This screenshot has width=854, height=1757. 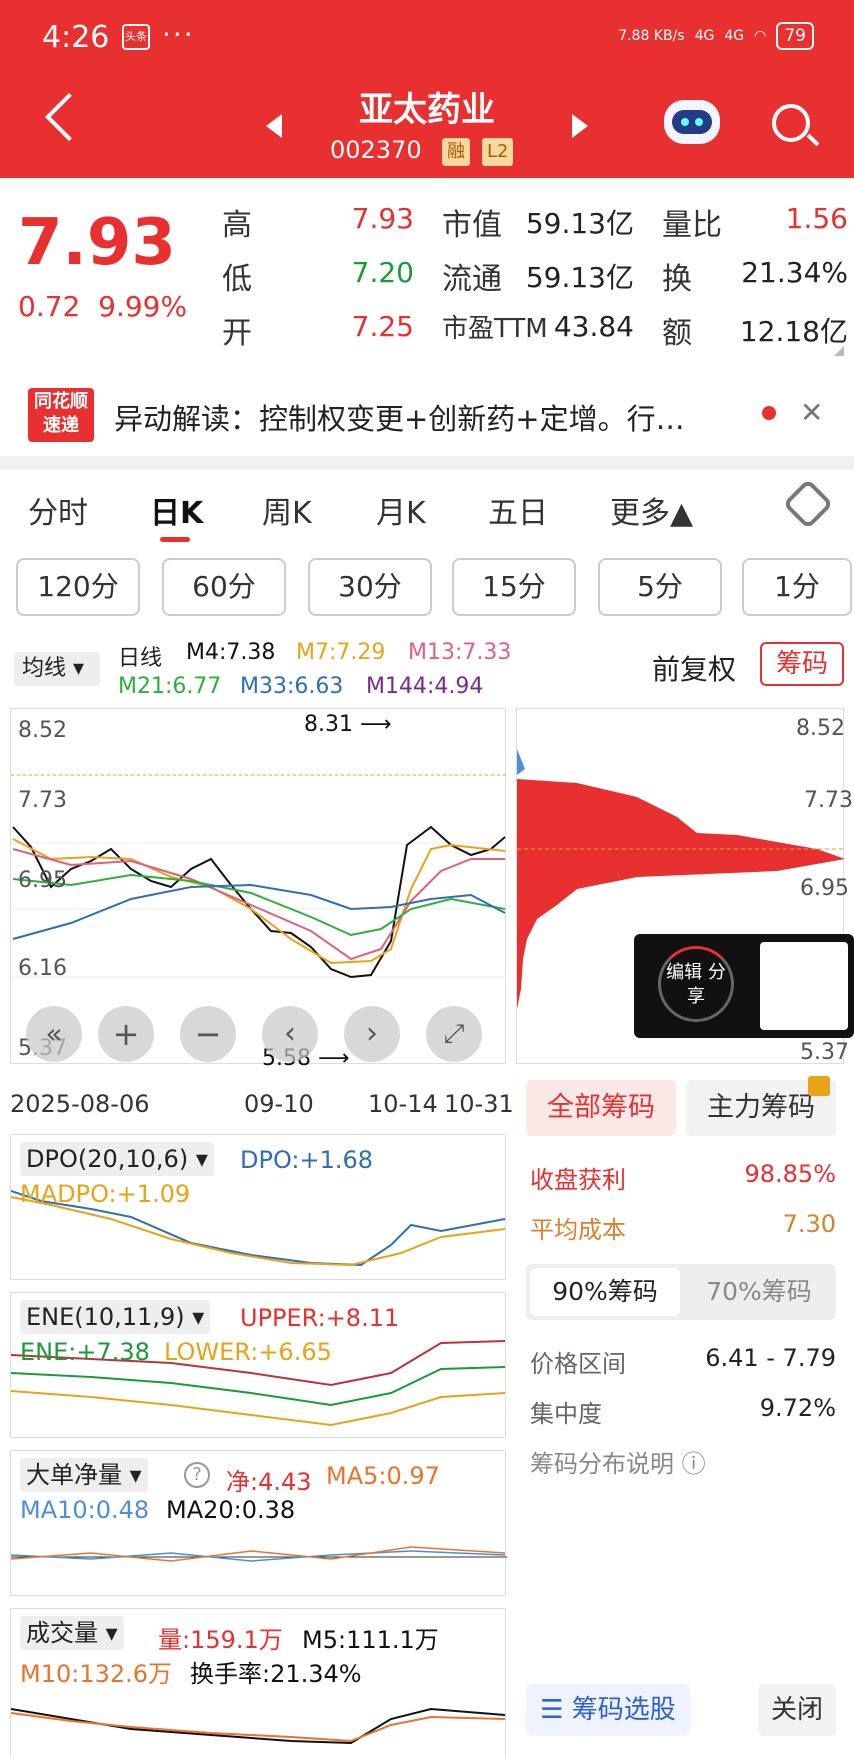 I want to click on chip-y-bottom: 5.37, so click(x=824, y=1052).